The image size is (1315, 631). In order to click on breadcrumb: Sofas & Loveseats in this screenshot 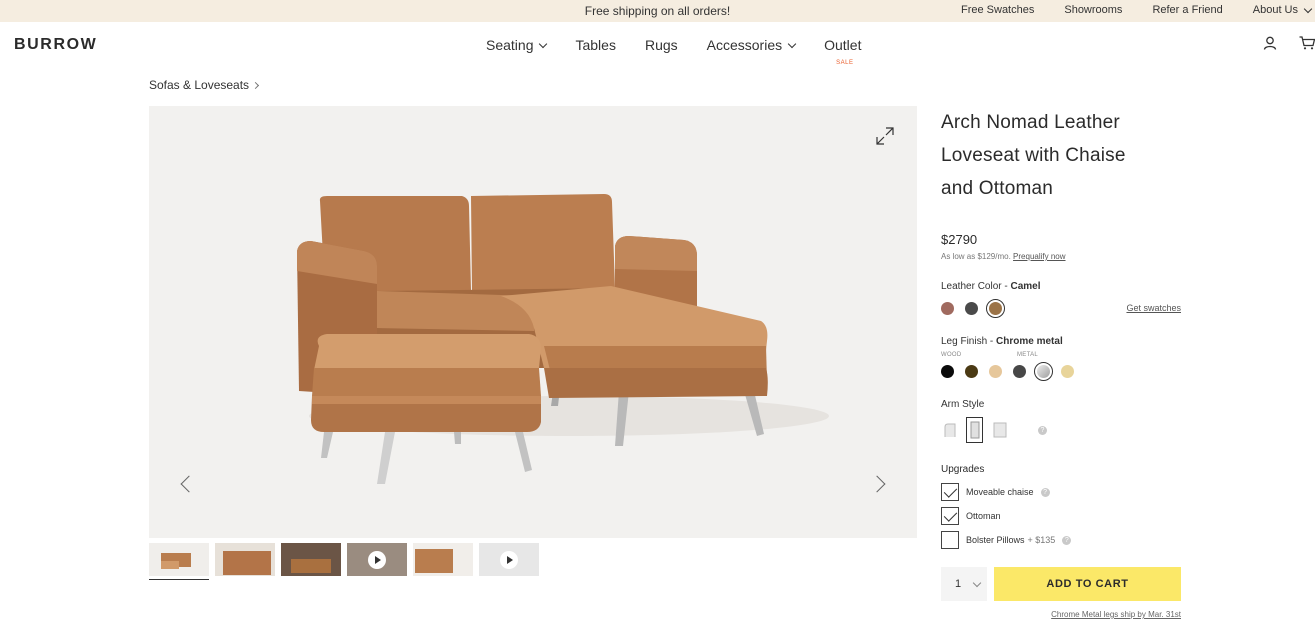, I will do `click(204, 85)`.